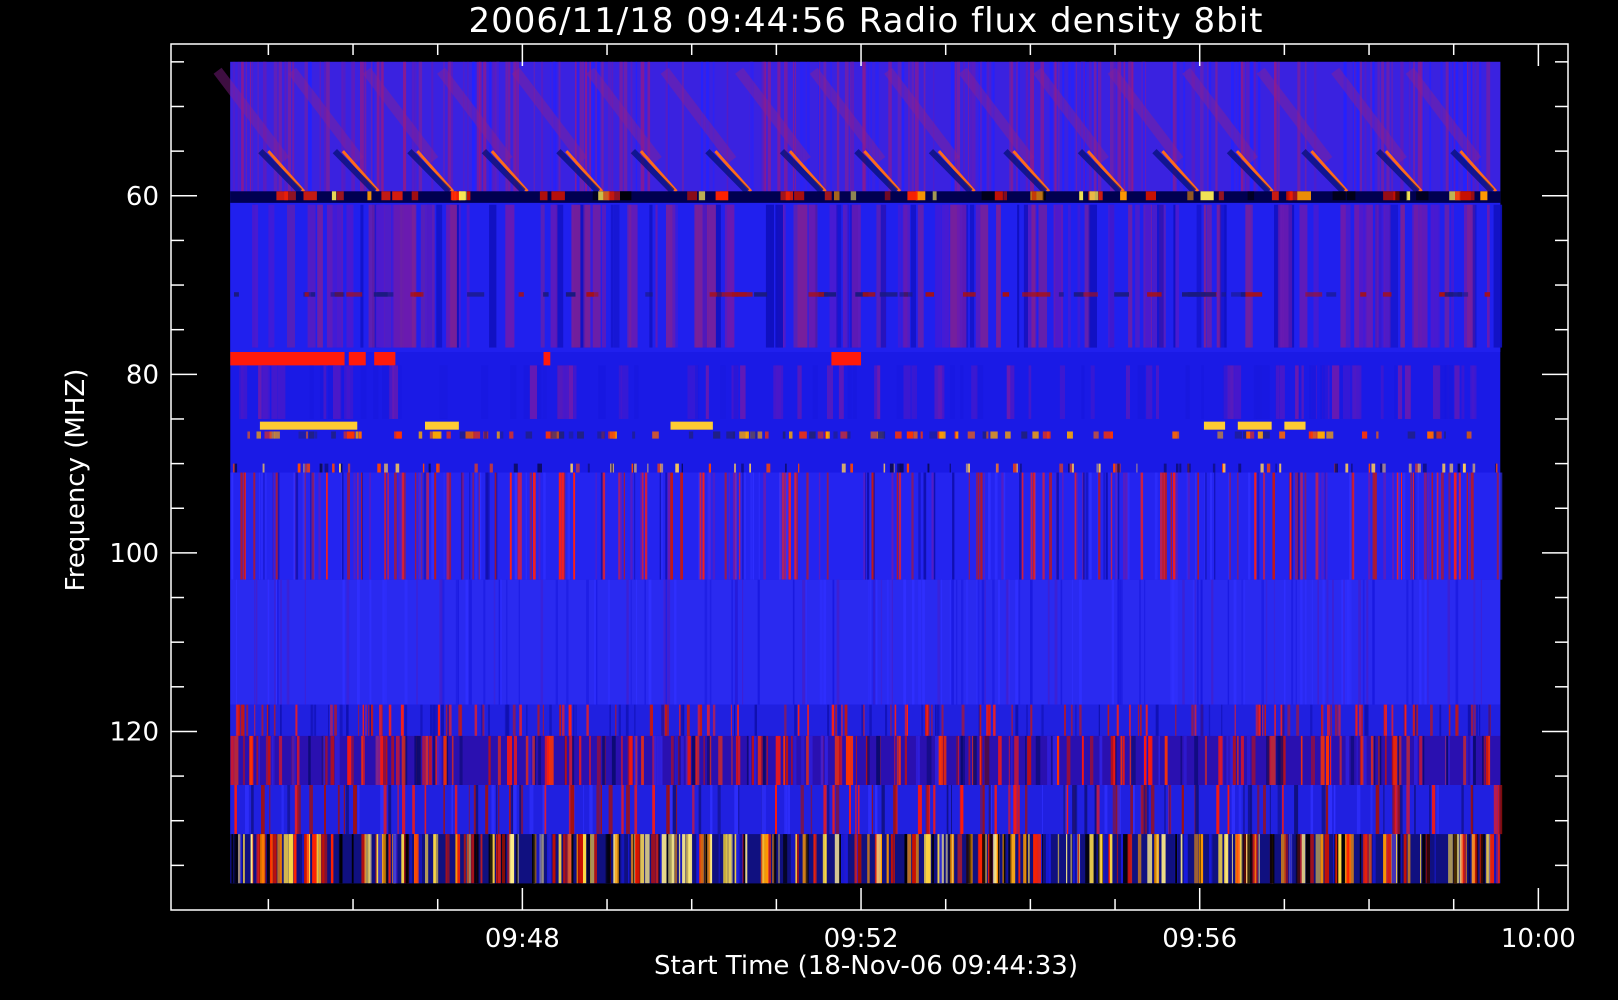 This screenshot has height=1000, width=1618. I want to click on x-tick-label: 09:56, so click(1199, 939).